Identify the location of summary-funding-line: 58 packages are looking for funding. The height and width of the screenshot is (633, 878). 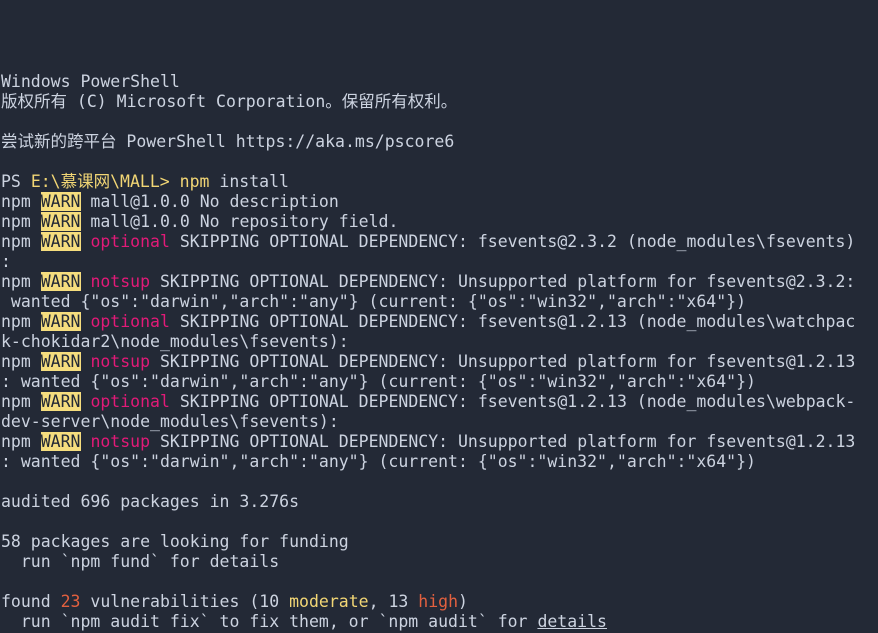
(439, 542).